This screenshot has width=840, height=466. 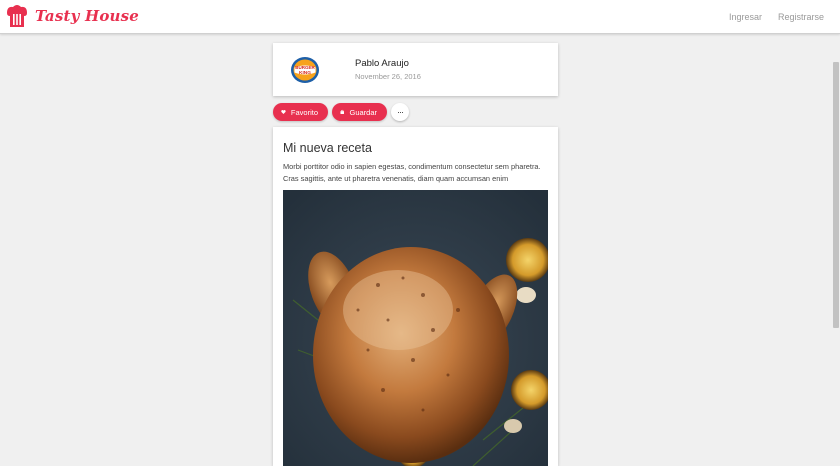 What do you see at coordinates (745, 17) in the screenshot?
I see `login-link: Ingresar` at bounding box center [745, 17].